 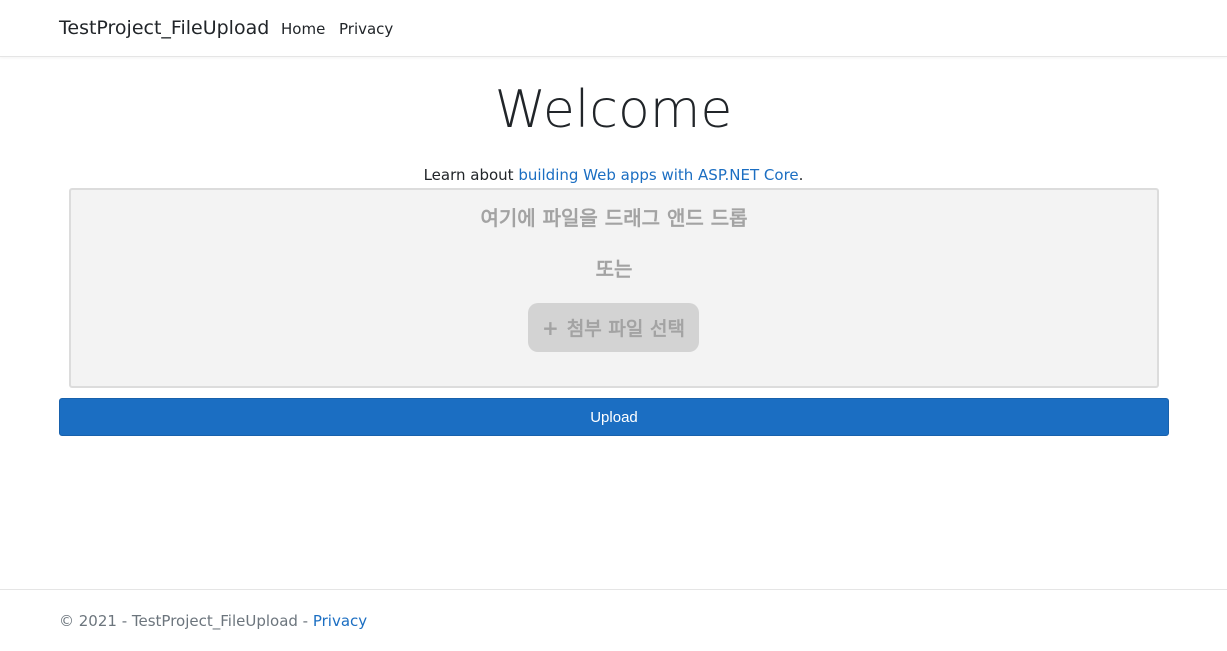 What do you see at coordinates (340, 621) in the screenshot?
I see `footer-privacy-link: Privacy` at bounding box center [340, 621].